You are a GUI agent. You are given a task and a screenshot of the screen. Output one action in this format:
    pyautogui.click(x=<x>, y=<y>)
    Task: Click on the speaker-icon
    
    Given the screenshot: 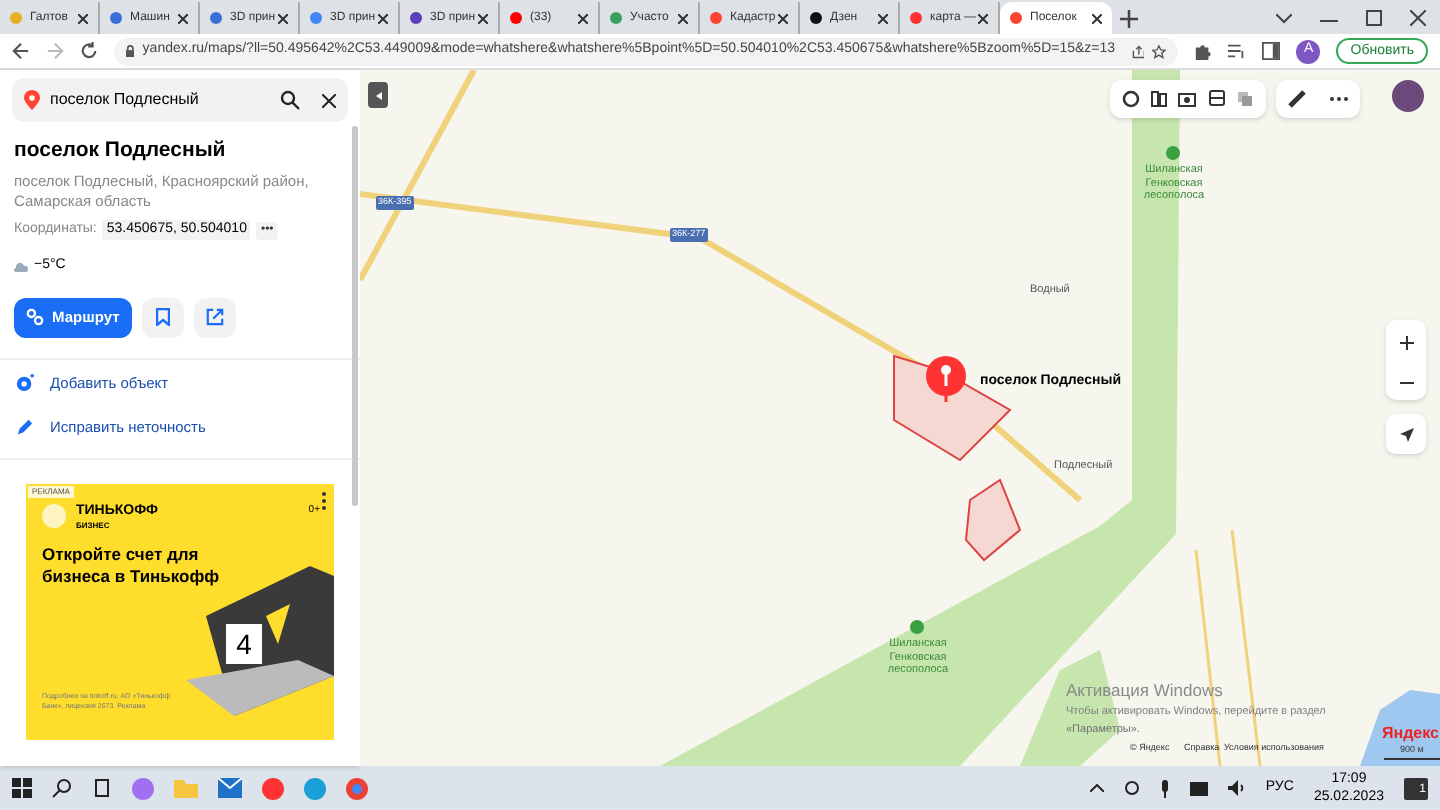 What is the action you would take?
    pyautogui.click(x=1236, y=788)
    